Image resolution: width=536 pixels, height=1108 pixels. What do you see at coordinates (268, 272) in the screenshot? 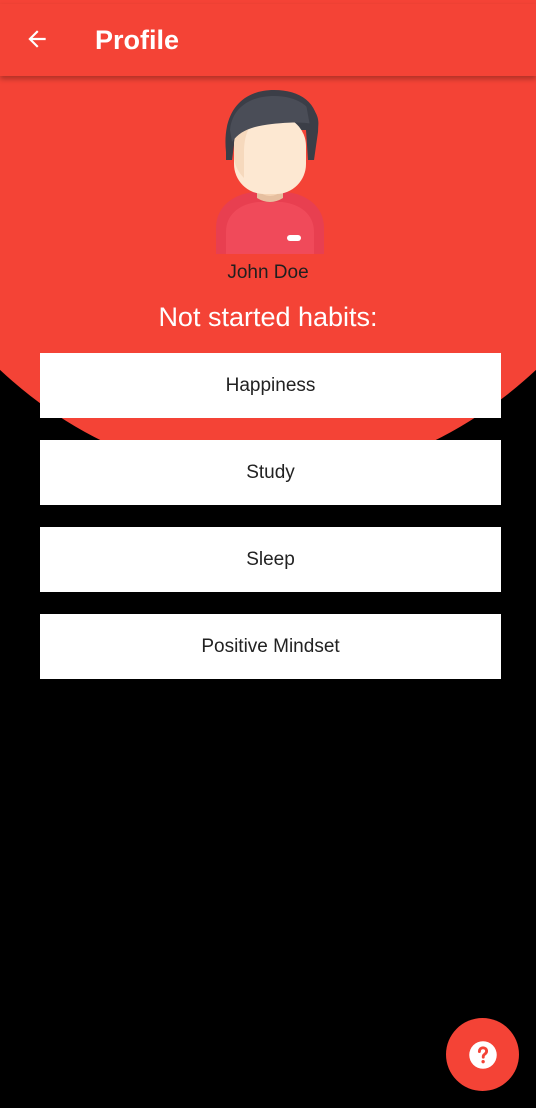
I see `user-name: John Doe` at bounding box center [268, 272].